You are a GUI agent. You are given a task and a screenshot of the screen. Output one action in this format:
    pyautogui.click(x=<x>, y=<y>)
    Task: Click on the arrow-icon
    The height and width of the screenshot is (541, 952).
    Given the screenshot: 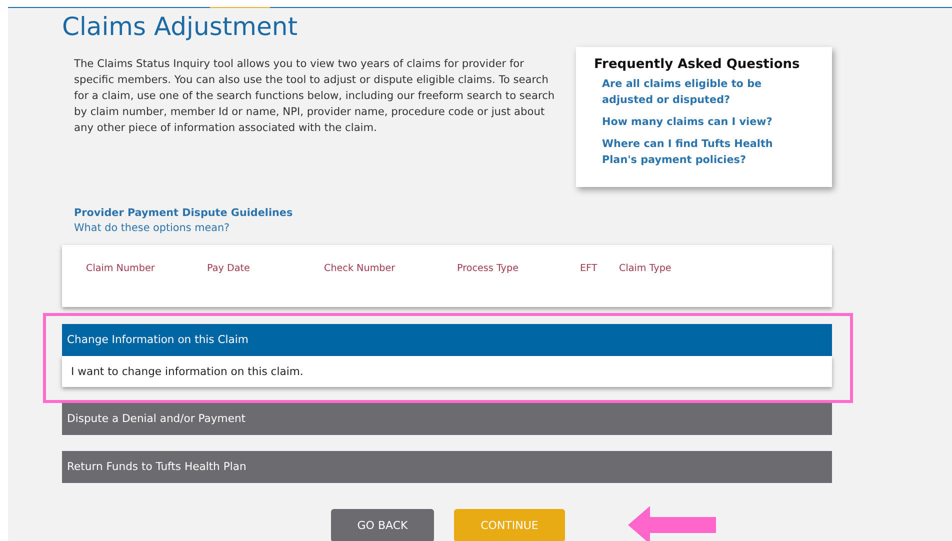 What is the action you would take?
    pyautogui.click(x=673, y=523)
    